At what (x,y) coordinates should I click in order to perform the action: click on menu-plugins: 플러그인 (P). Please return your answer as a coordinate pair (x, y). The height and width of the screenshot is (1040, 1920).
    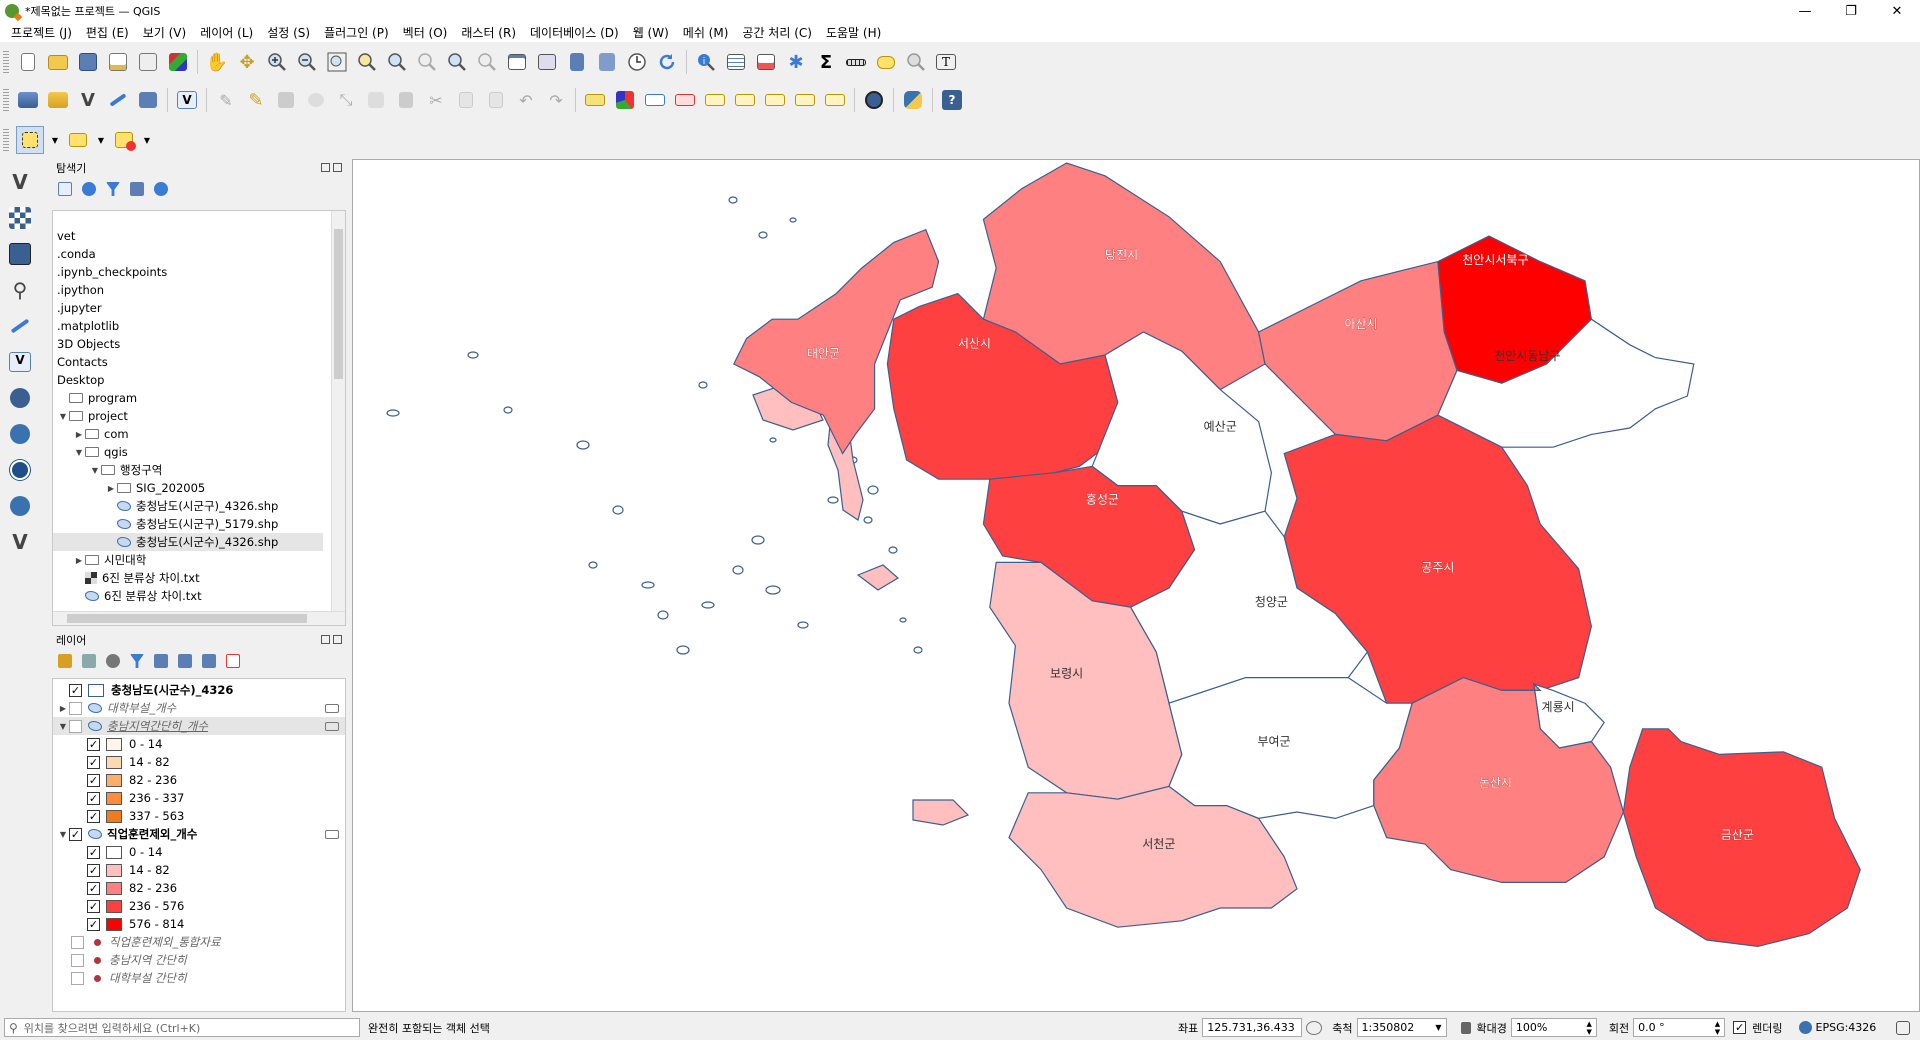
    Looking at the image, I should click on (356, 32).